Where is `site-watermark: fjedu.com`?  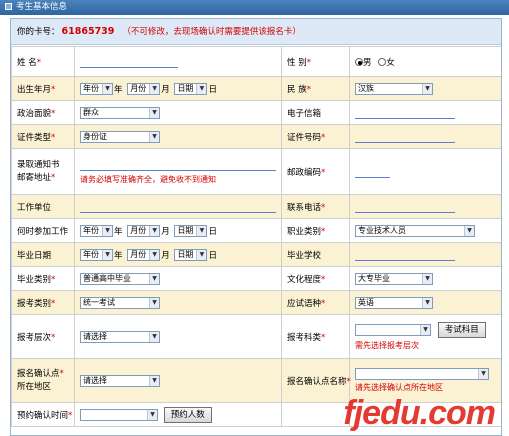
site-watermark: fjedu.com is located at coordinates (419, 413).